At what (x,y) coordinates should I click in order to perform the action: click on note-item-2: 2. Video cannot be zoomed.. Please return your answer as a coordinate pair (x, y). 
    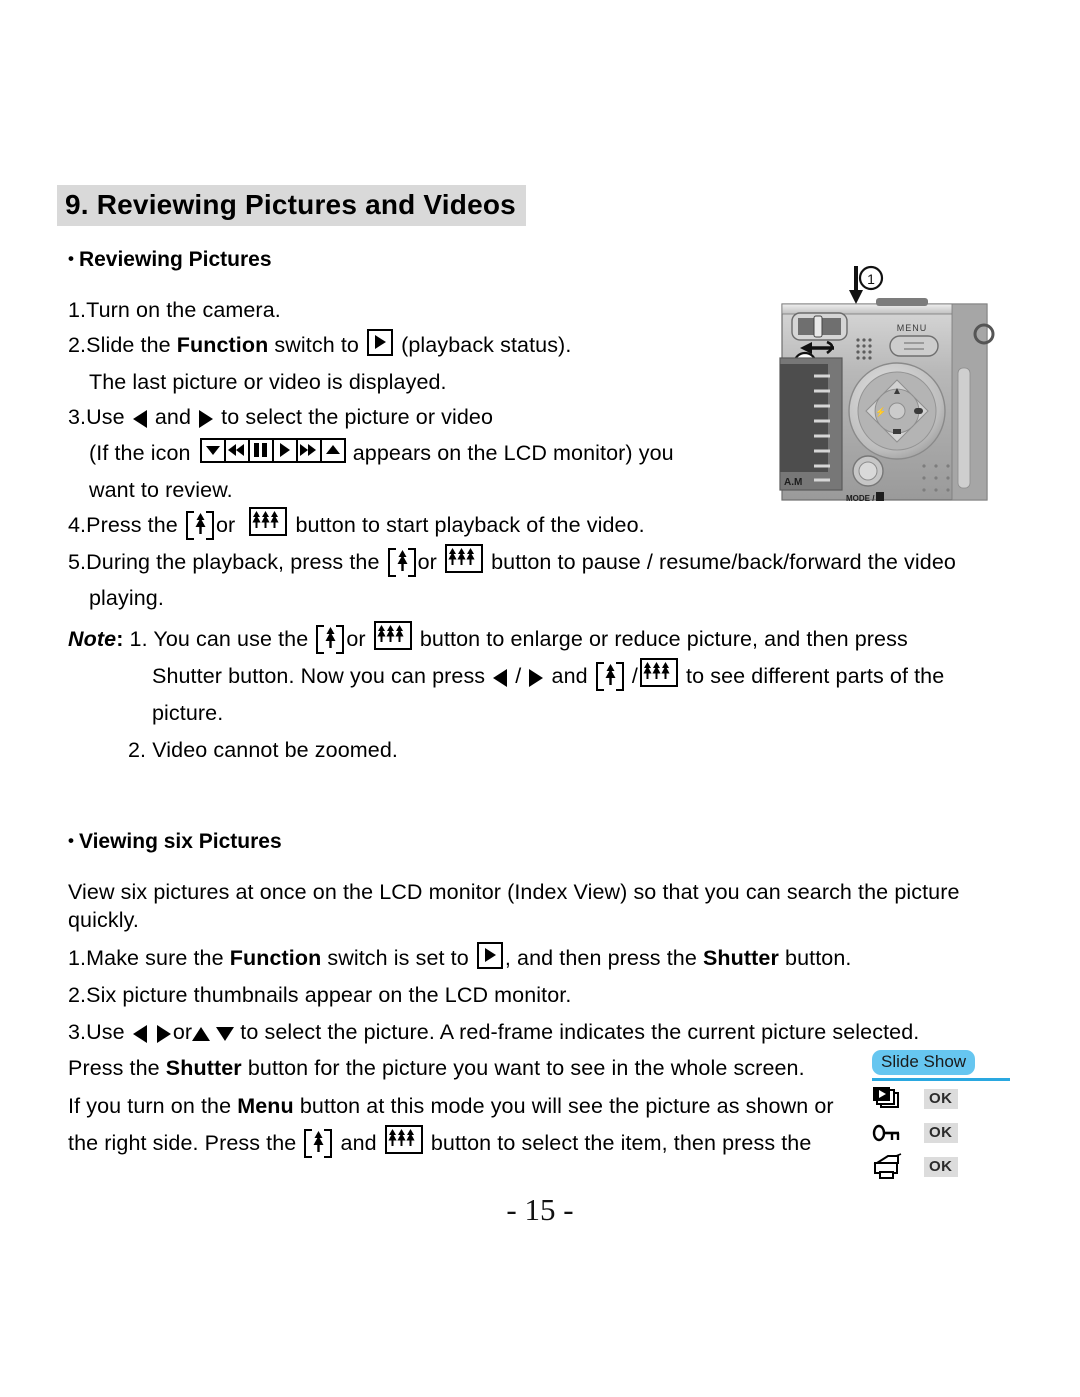
    Looking at the image, I should click on (263, 750).